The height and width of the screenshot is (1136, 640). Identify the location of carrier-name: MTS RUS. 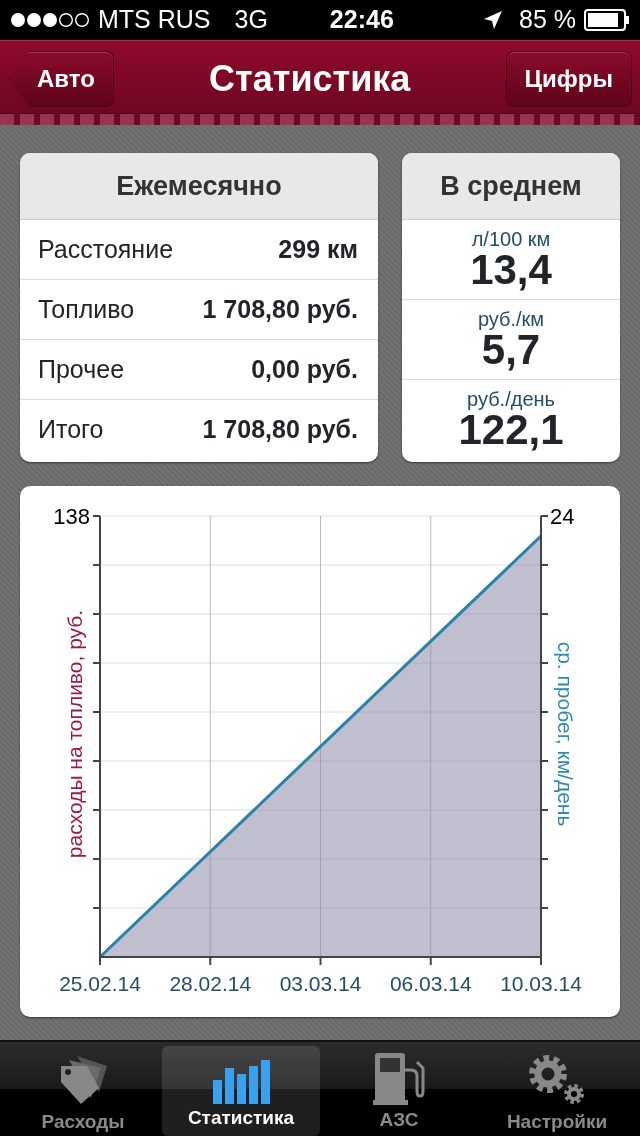
(154, 20).